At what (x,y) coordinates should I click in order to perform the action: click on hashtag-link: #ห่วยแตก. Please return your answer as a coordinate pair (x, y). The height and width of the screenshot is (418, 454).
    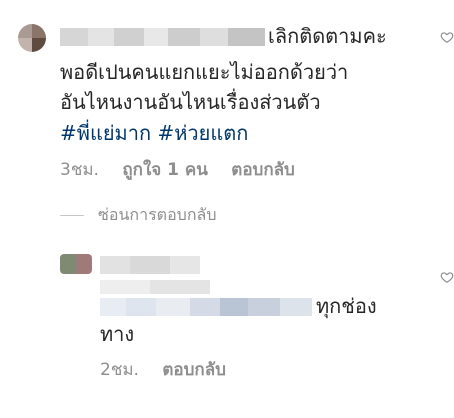
    Looking at the image, I should click on (202, 133).